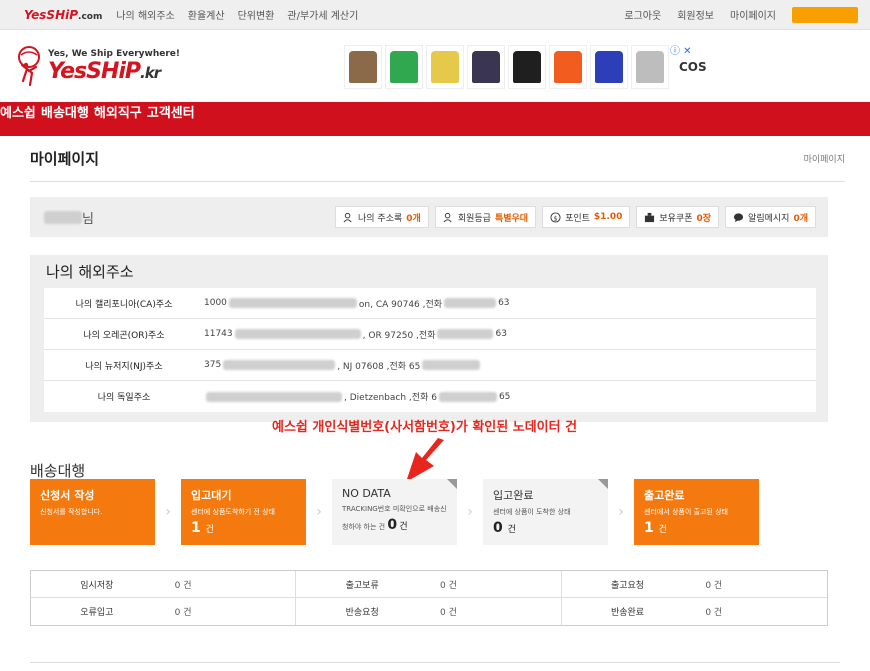  I want to click on chip-label: 알림메시지, so click(769, 218).